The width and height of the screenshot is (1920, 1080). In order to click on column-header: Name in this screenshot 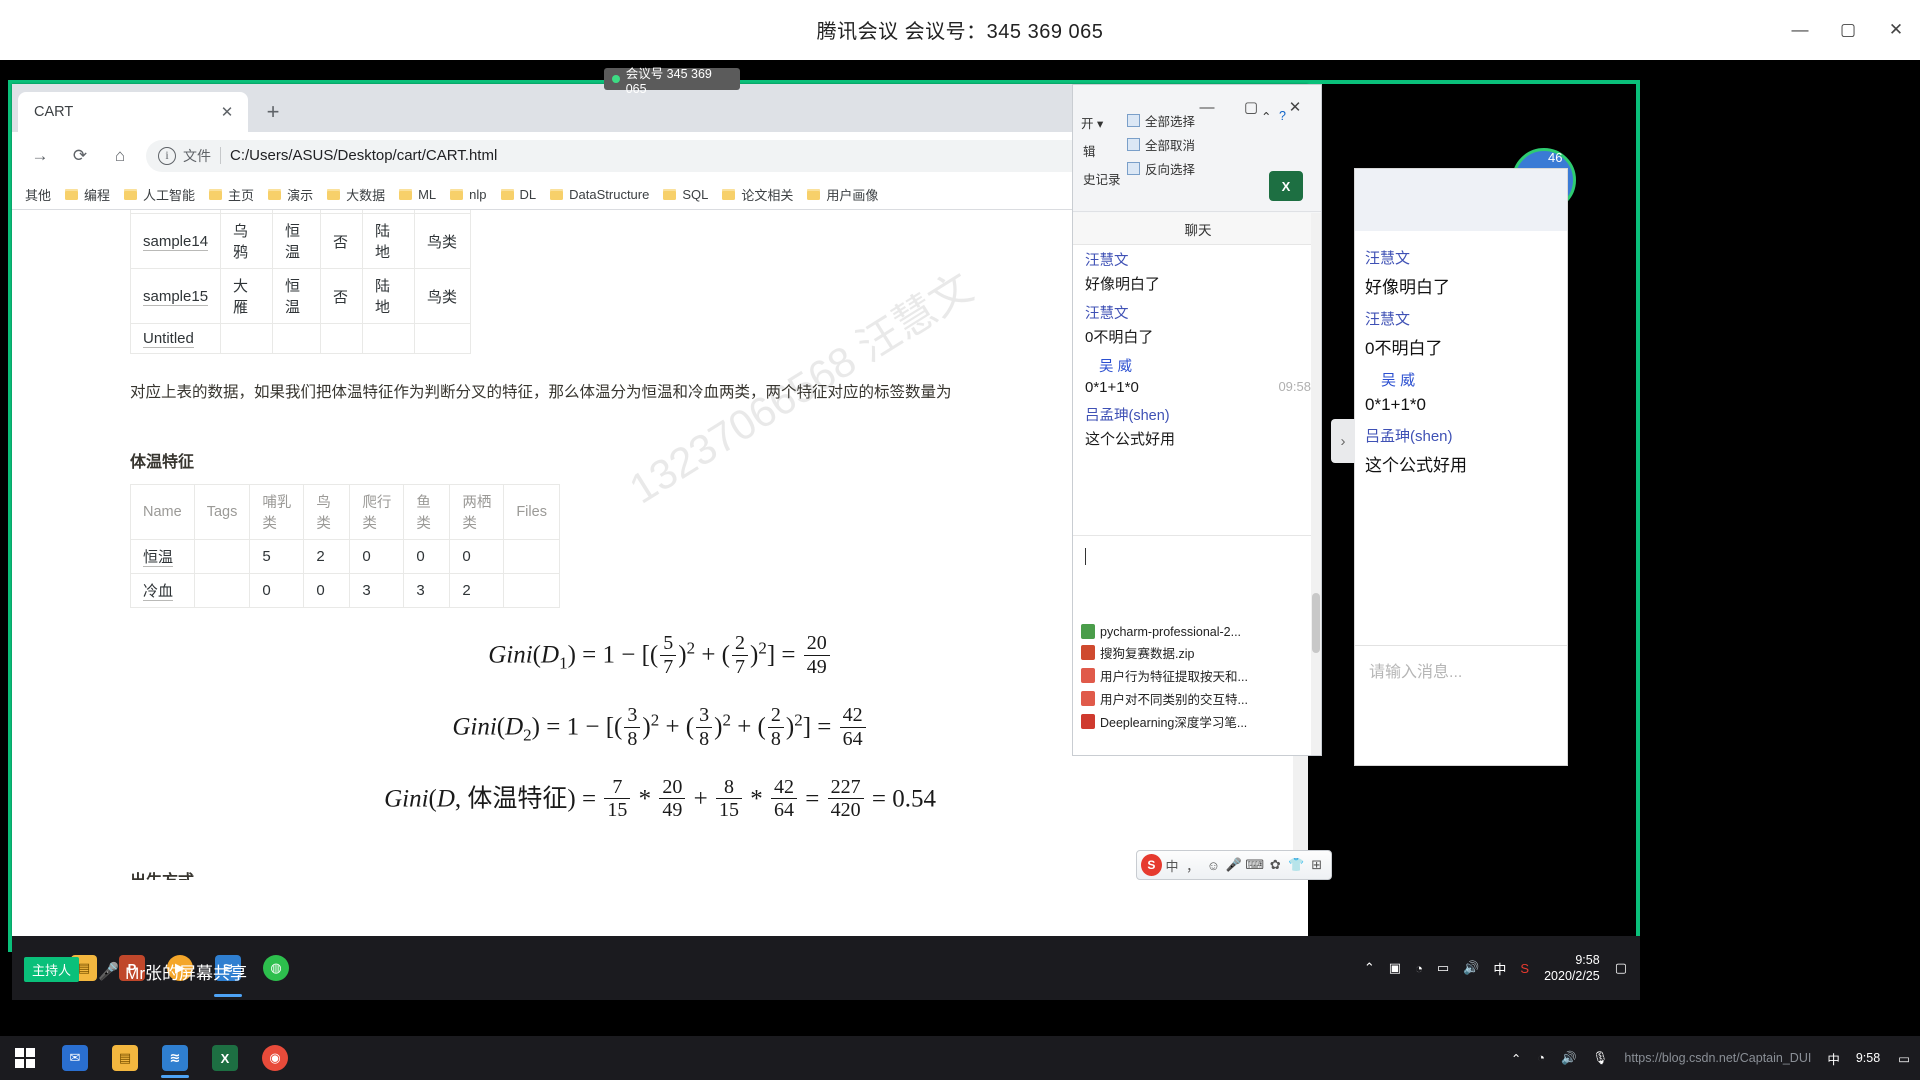, I will do `click(162, 512)`.